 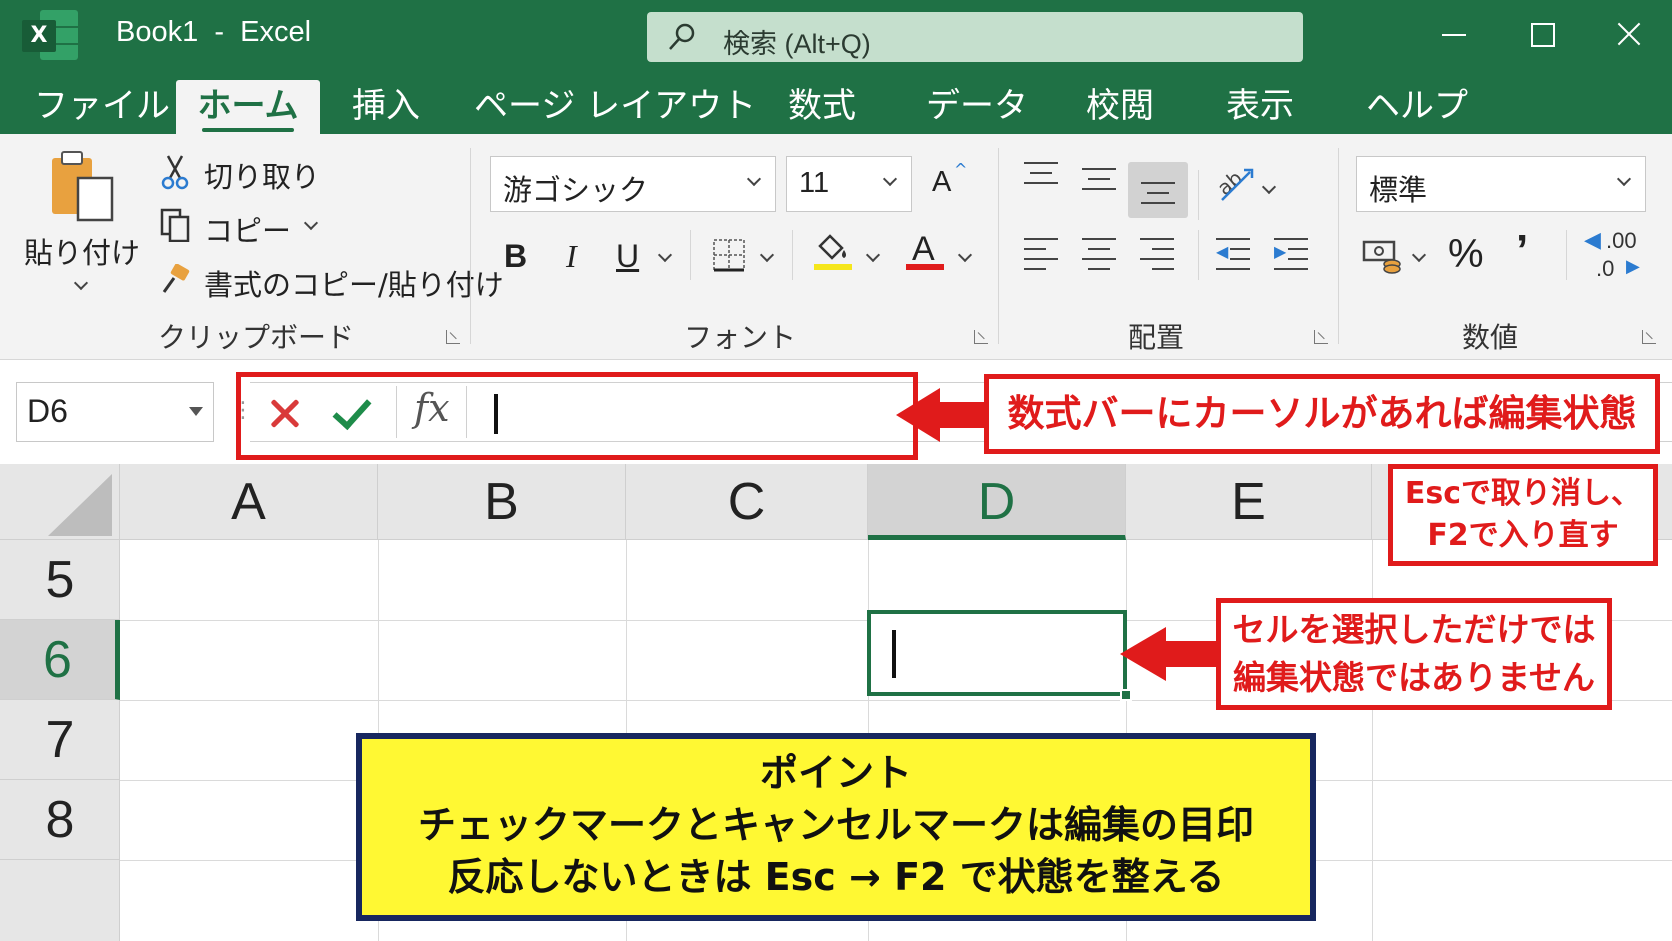 I want to click on group-label-number: 数値, so click(x=1490, y=337).